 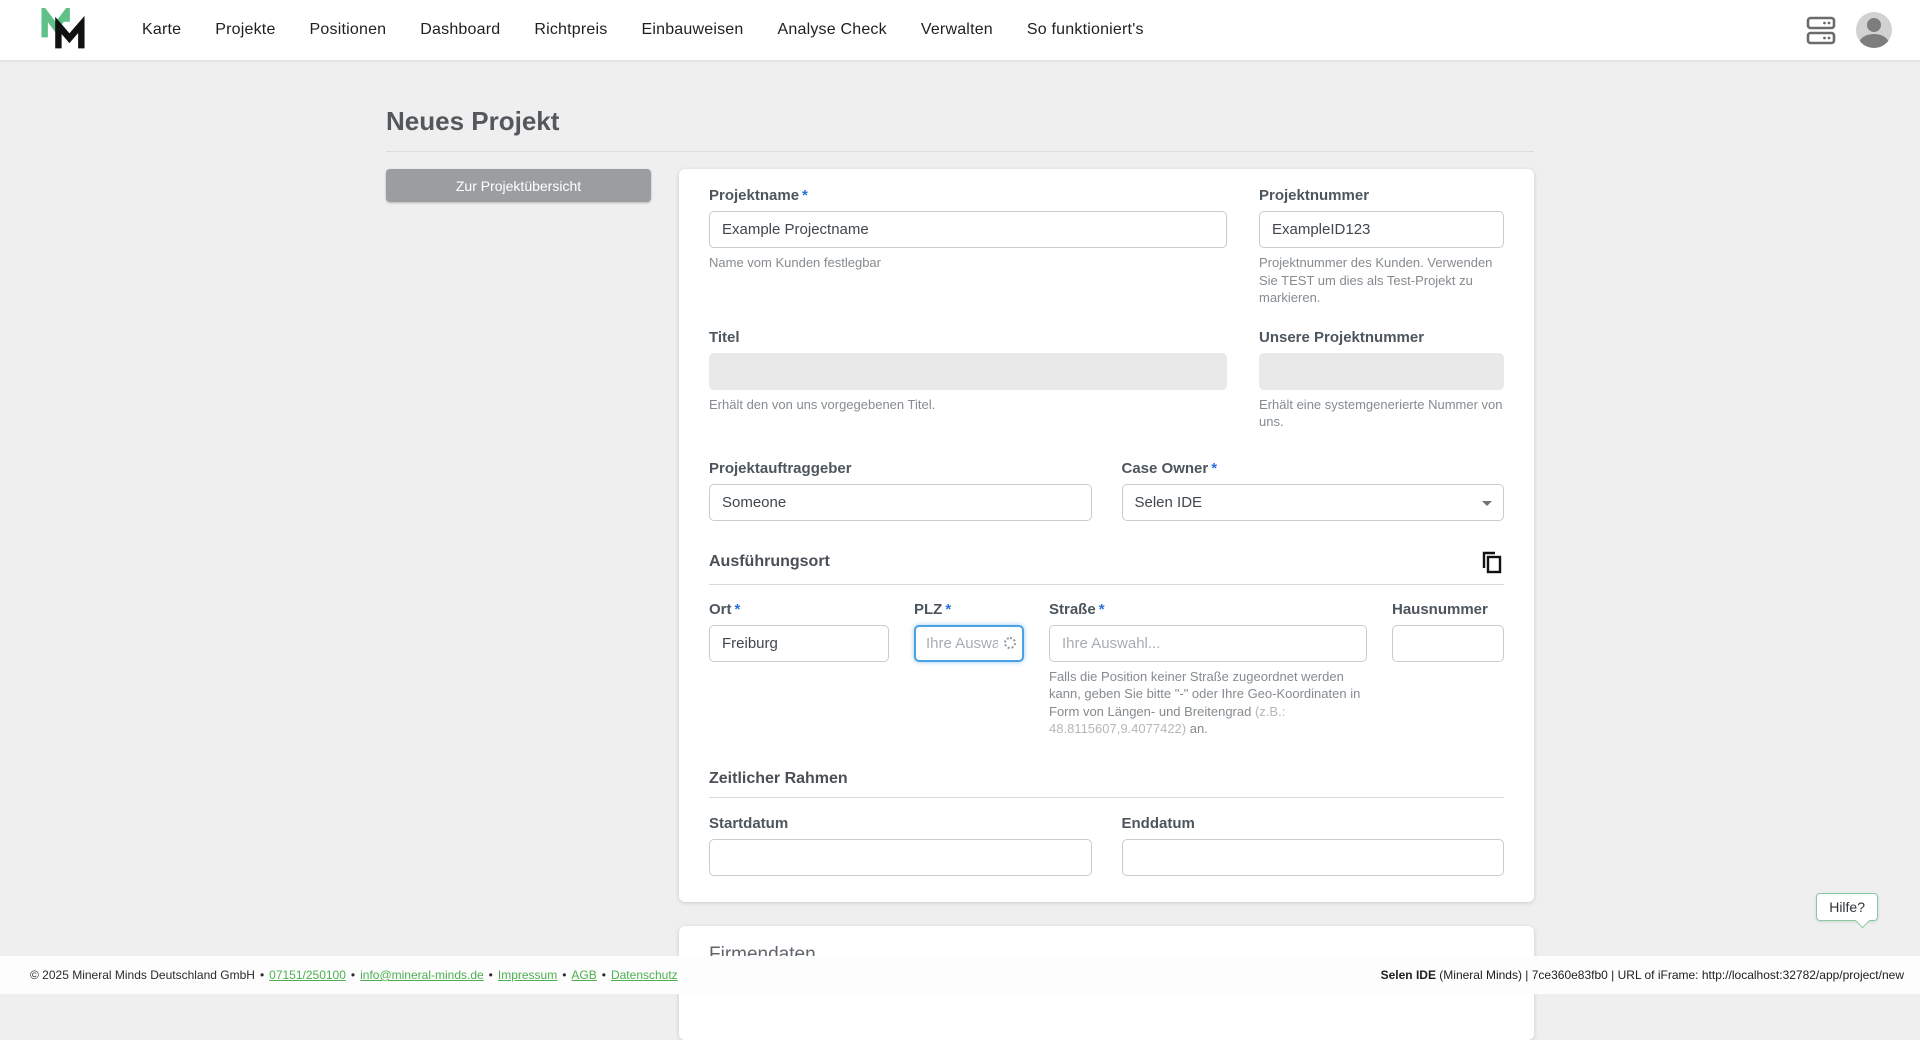 I want to click on unsere-projektnummer-label: Unsere Projektnummer, so click(x=1381, y=337).